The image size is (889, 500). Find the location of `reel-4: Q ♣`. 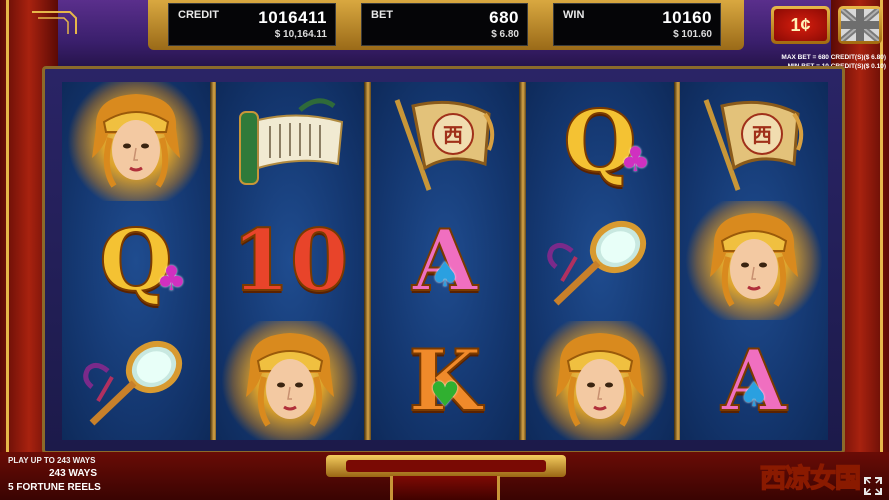

reel-4: Q ♣ is located at coordinates (600, 261).